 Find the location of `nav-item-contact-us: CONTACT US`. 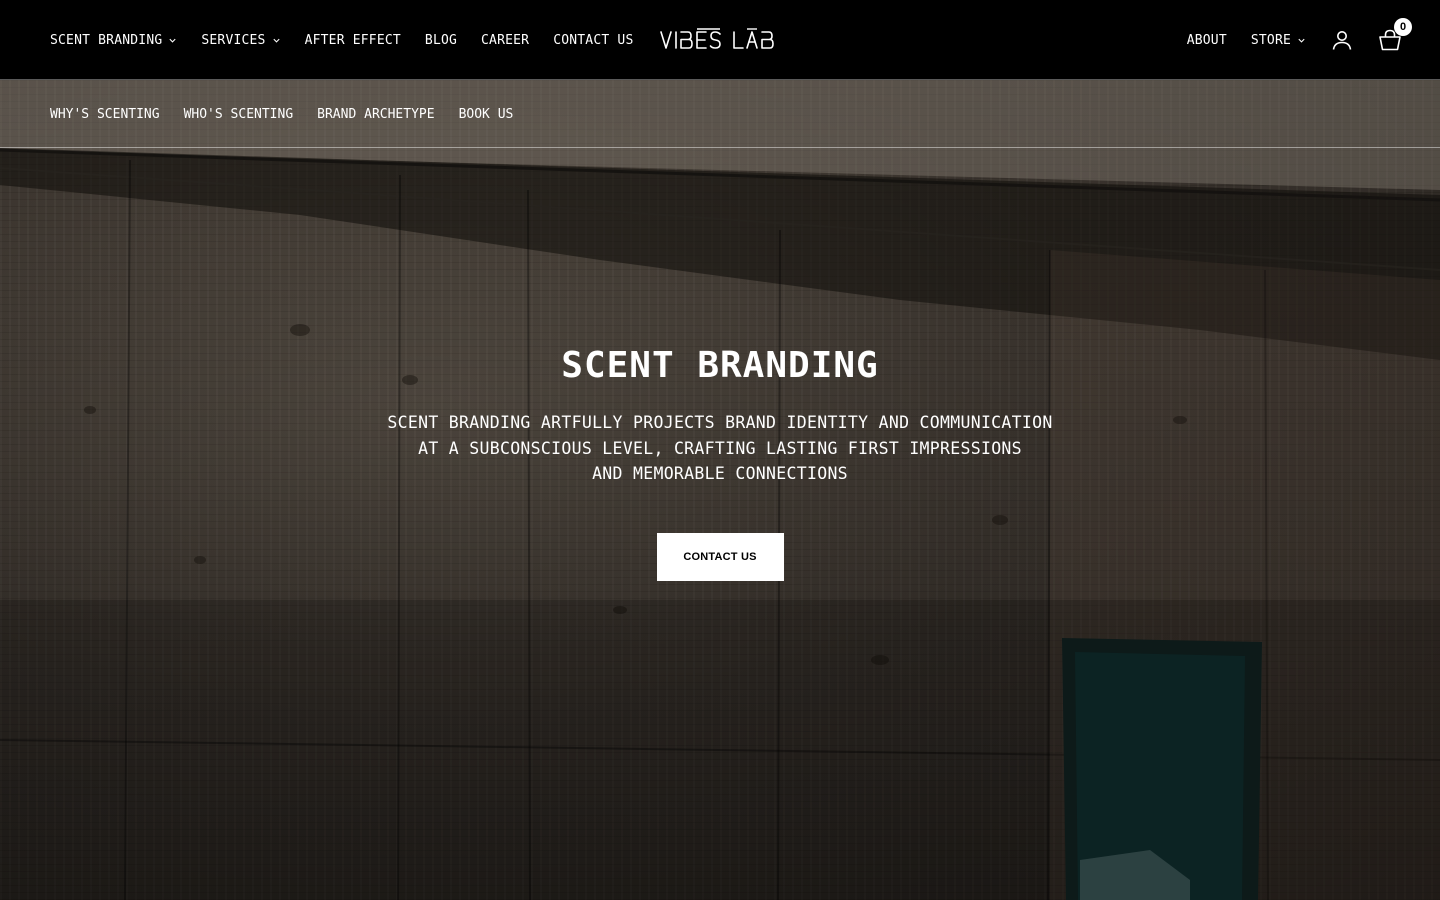

nav-item-contact-us: CONTACT US is located at coordinates (593, 40).